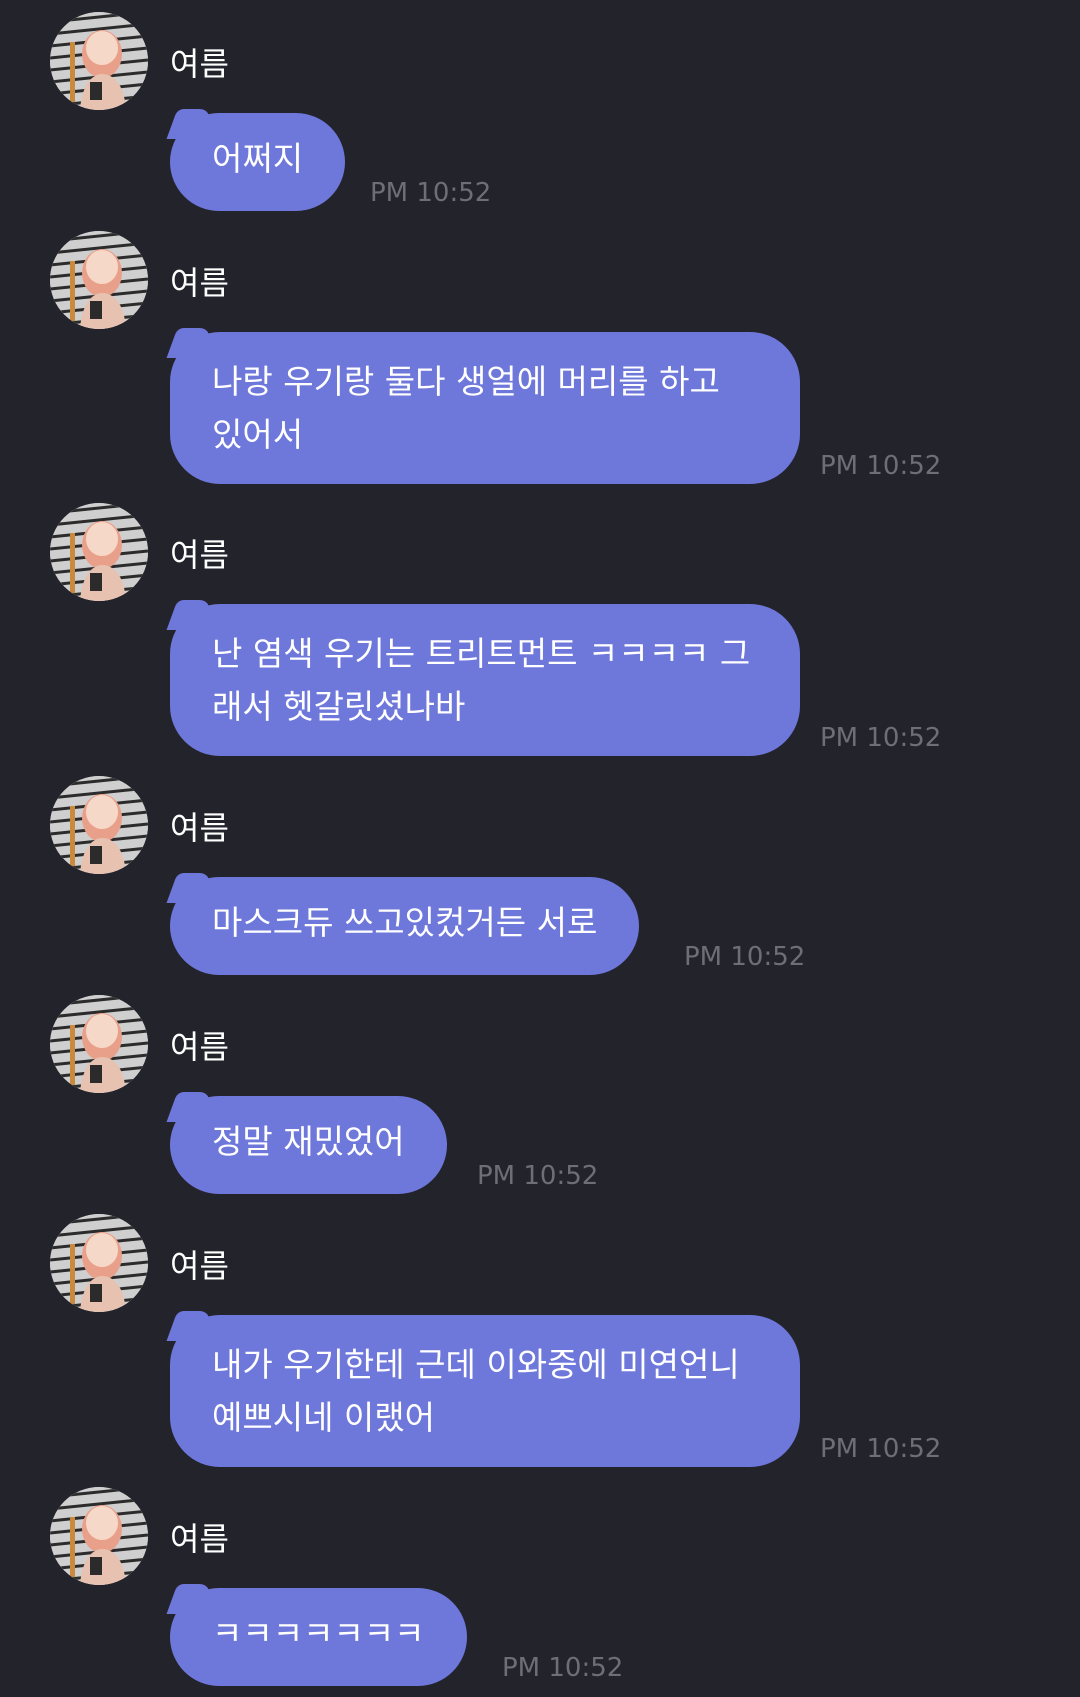 This screenshot has height=1697, width=1080. I want to click on message-bubble-container: 마스크듀 쓰고있컸거든 서로, so click(405, 926).